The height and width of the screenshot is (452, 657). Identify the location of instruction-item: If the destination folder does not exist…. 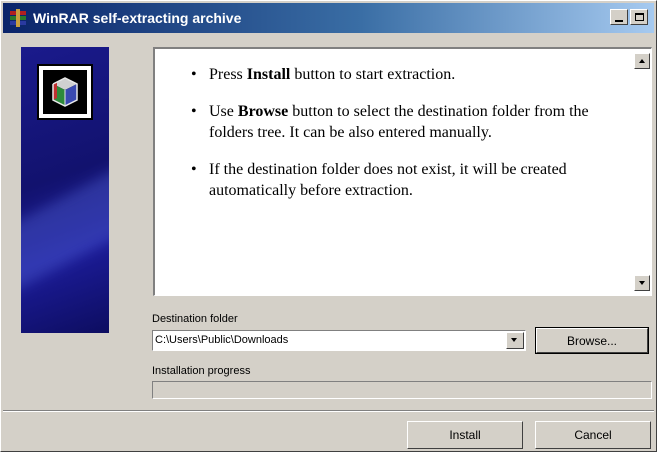
(407, 180).